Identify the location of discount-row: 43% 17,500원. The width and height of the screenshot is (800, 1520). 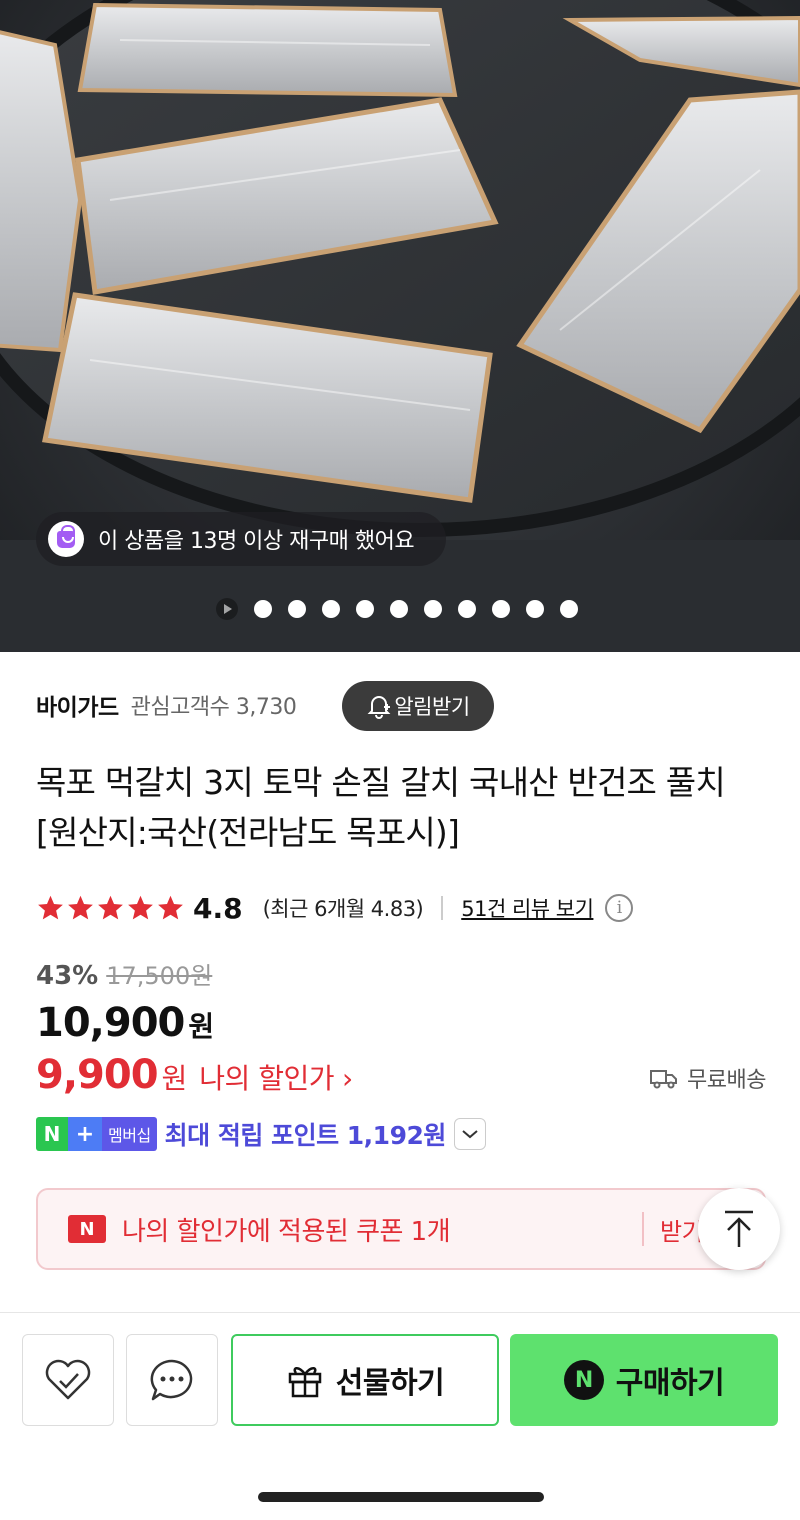
(124, 973).